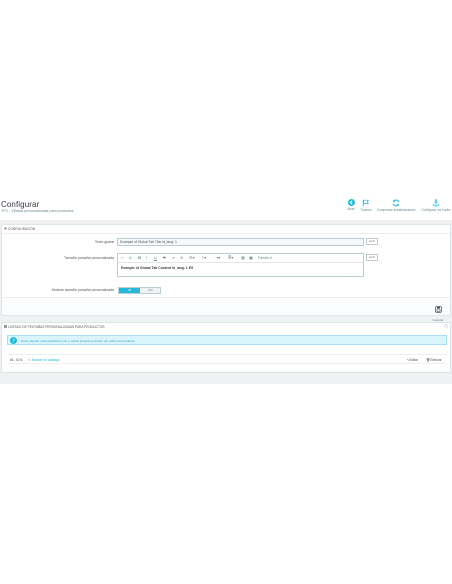 The image size is (452, 584). What do you see at coordinates (351, 202) in the screenshot?
I see `back-icon` at bounding box center [351, 202].